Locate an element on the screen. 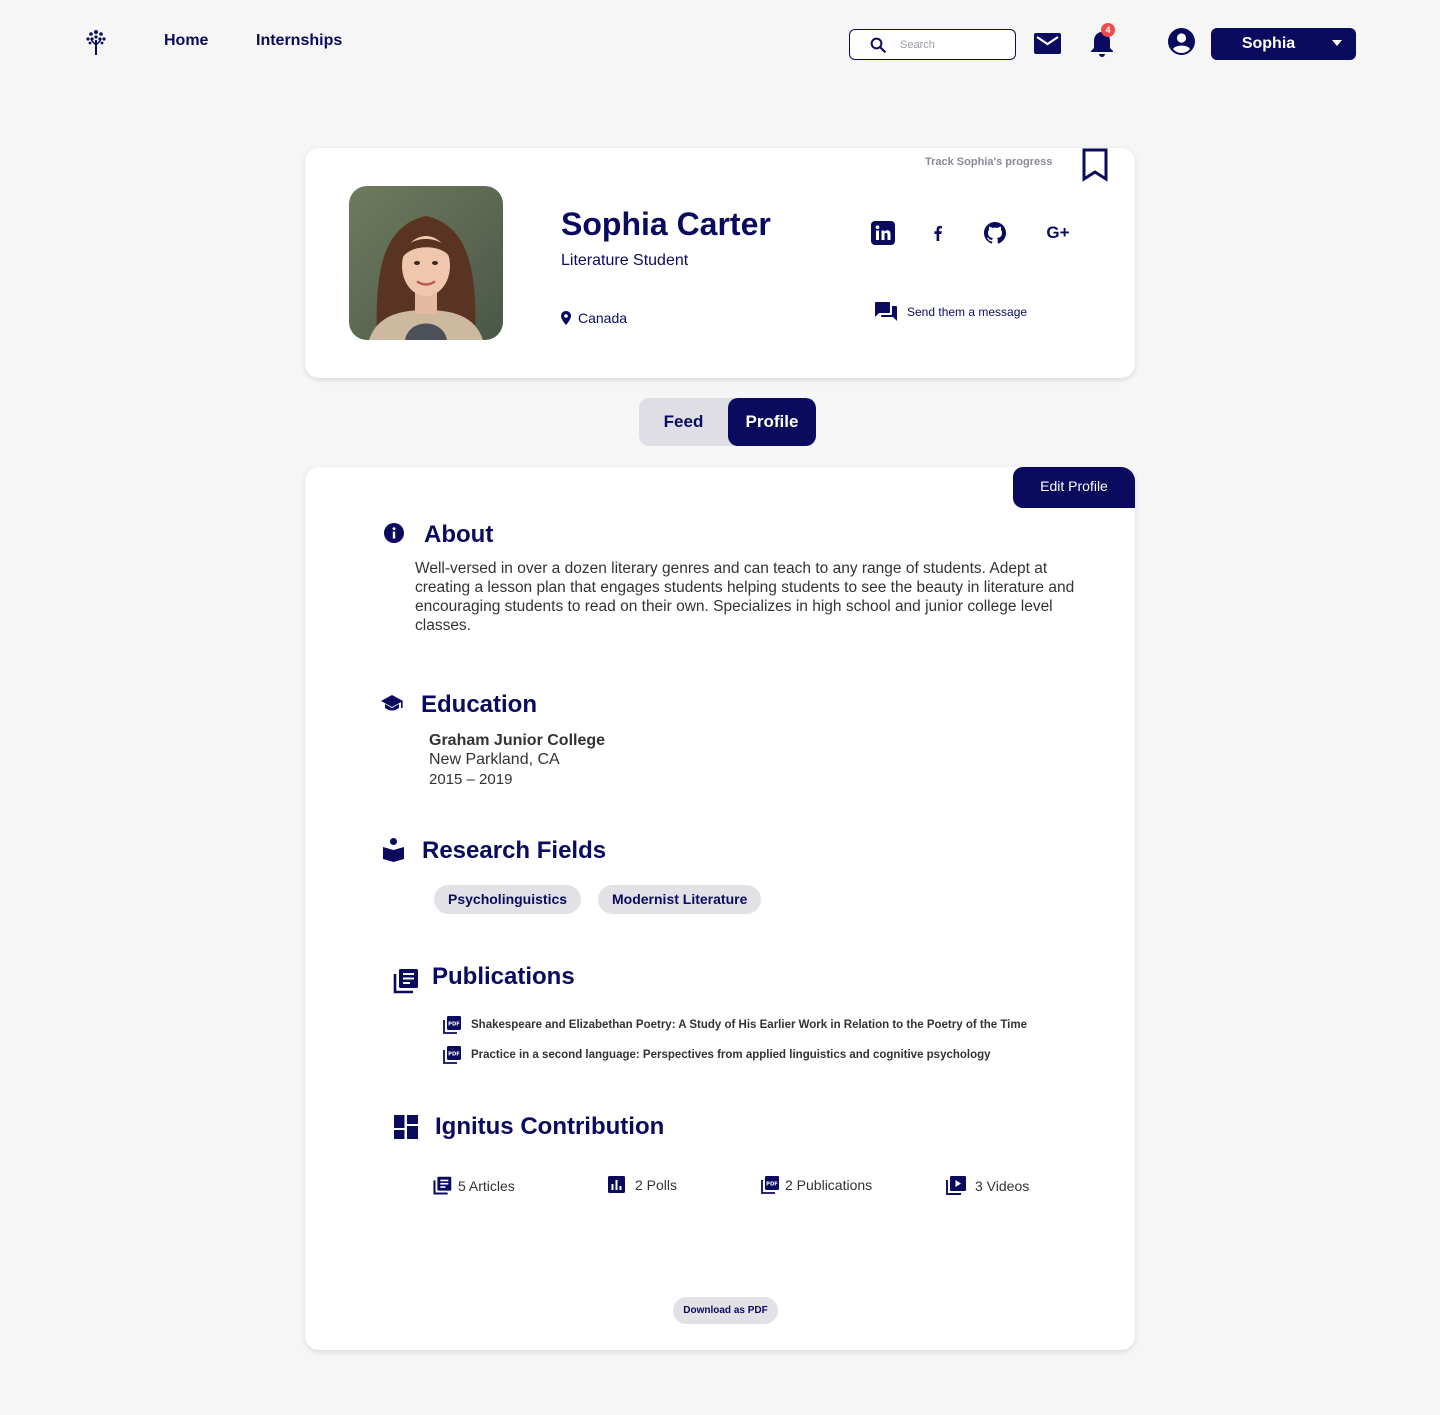 The image size is (1440, 1415). account-circle-icon is located at coordinates (1181, 41).